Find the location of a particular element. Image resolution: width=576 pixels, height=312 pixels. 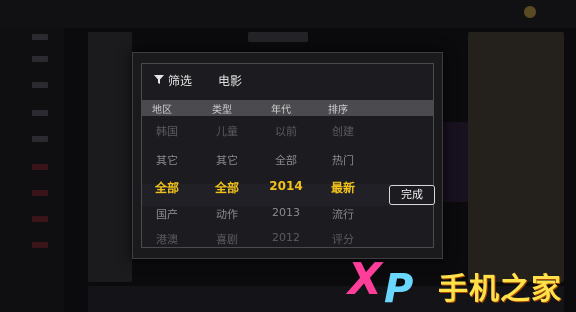

column-header-region: 地区 is located at coordinates (162, 110).